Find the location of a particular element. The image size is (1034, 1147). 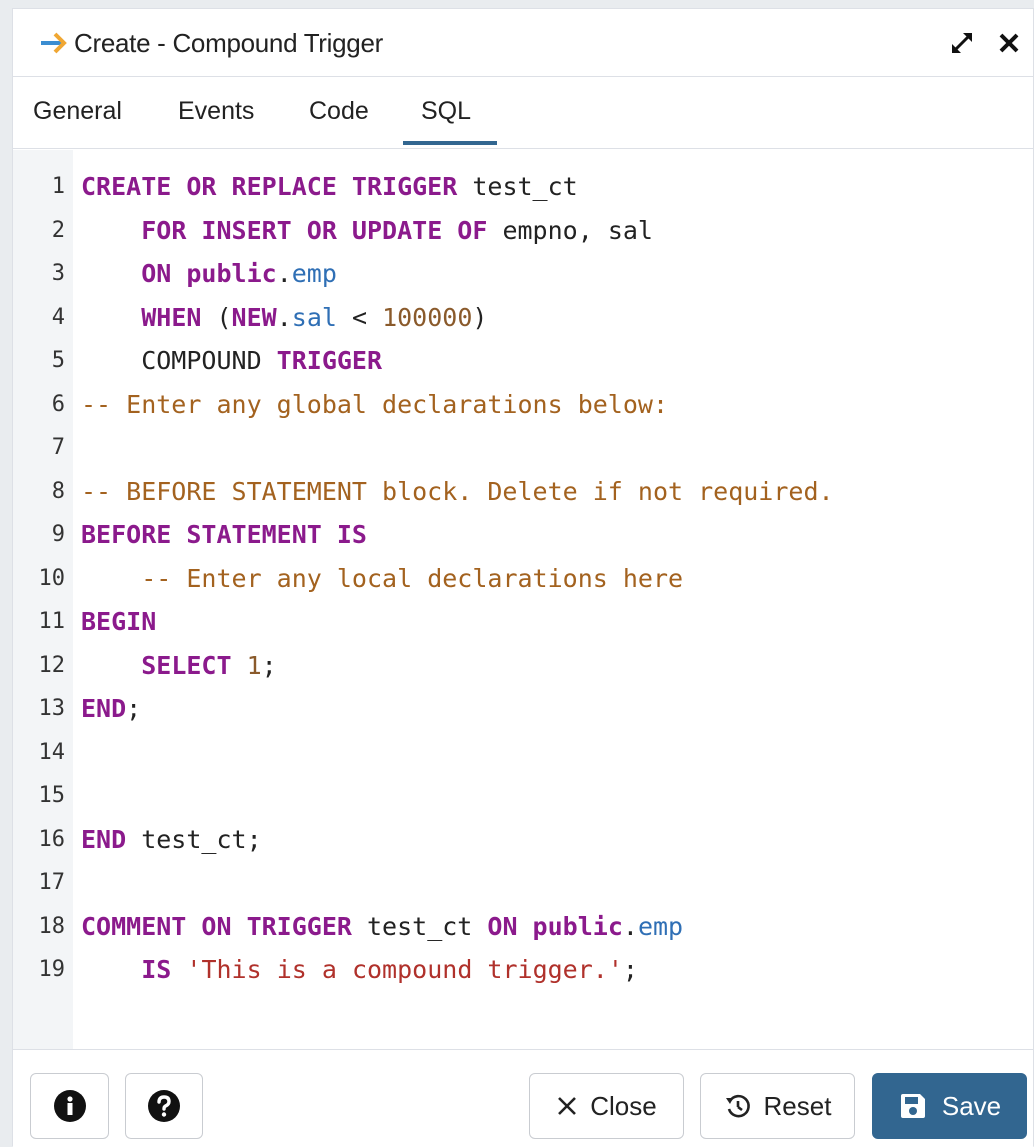

code-token-kw: NEW is located at coordinates (254, 317).